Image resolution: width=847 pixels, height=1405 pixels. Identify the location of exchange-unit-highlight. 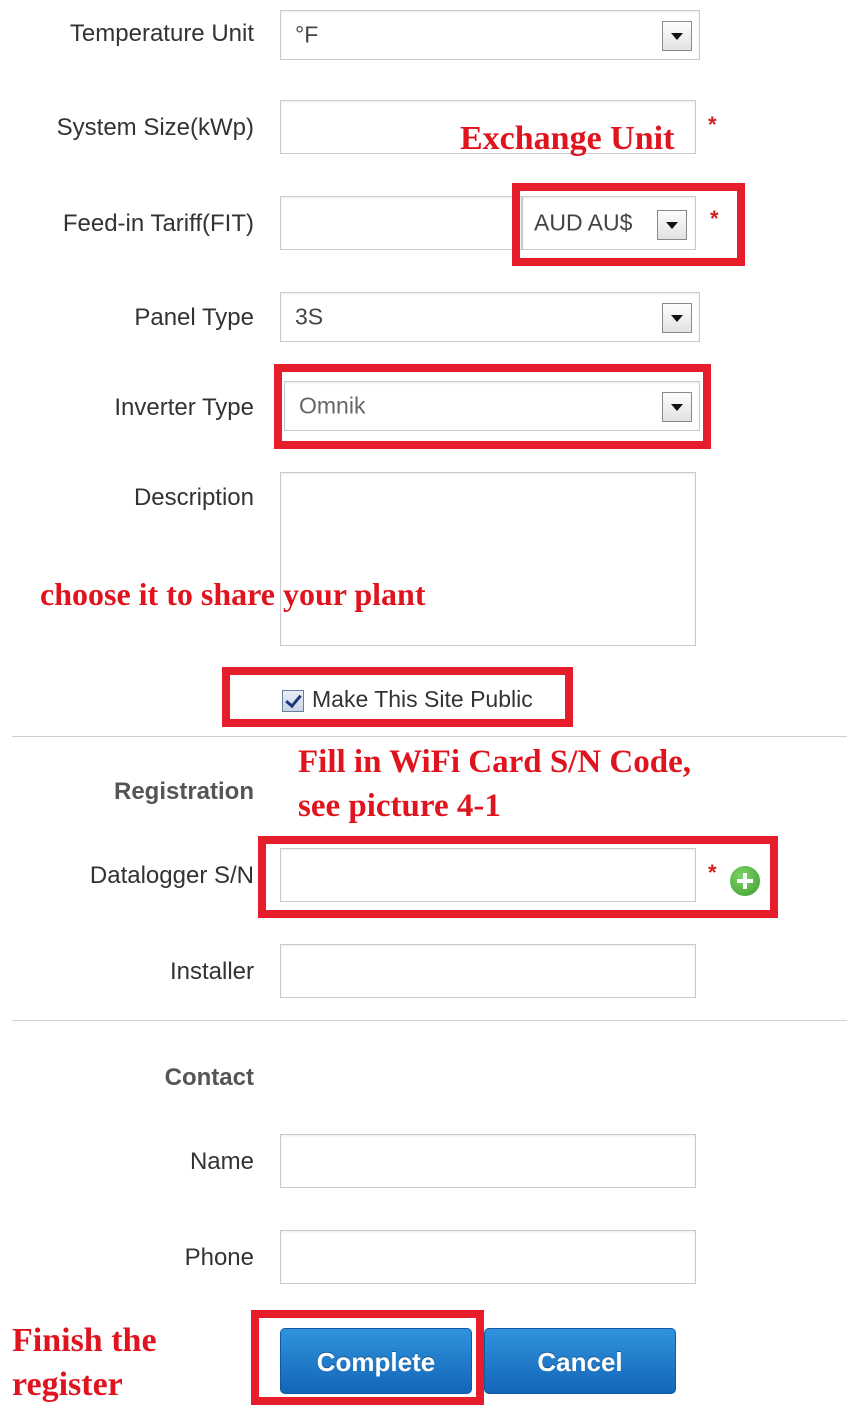
(628, 224).